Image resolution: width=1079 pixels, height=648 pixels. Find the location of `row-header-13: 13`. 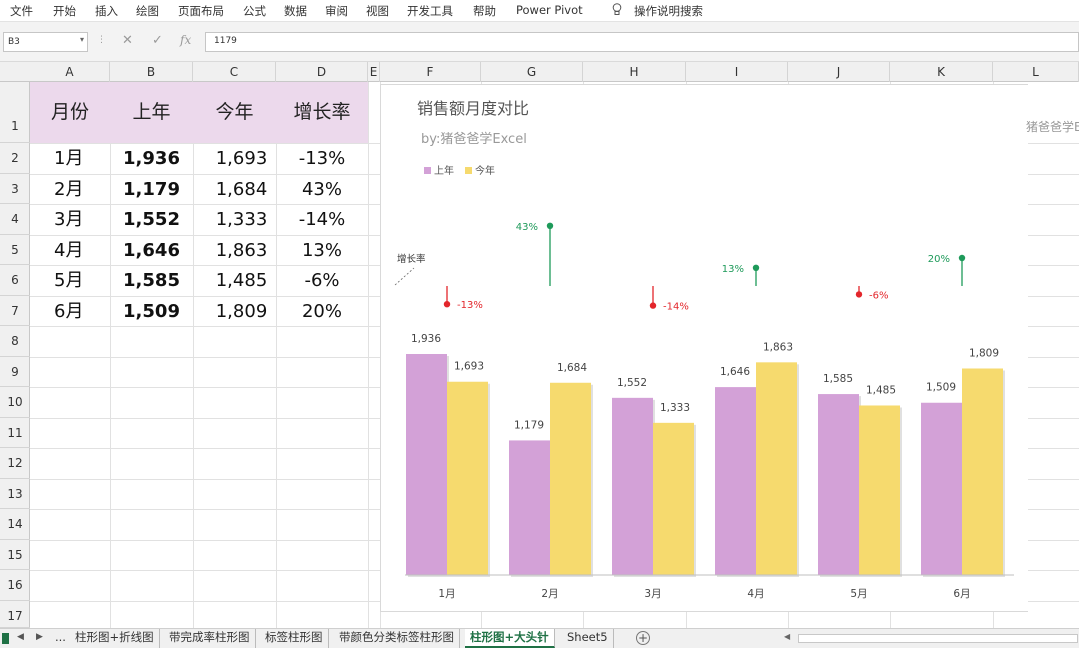

row-header-13: 13 is located at coordinates (15, 494).